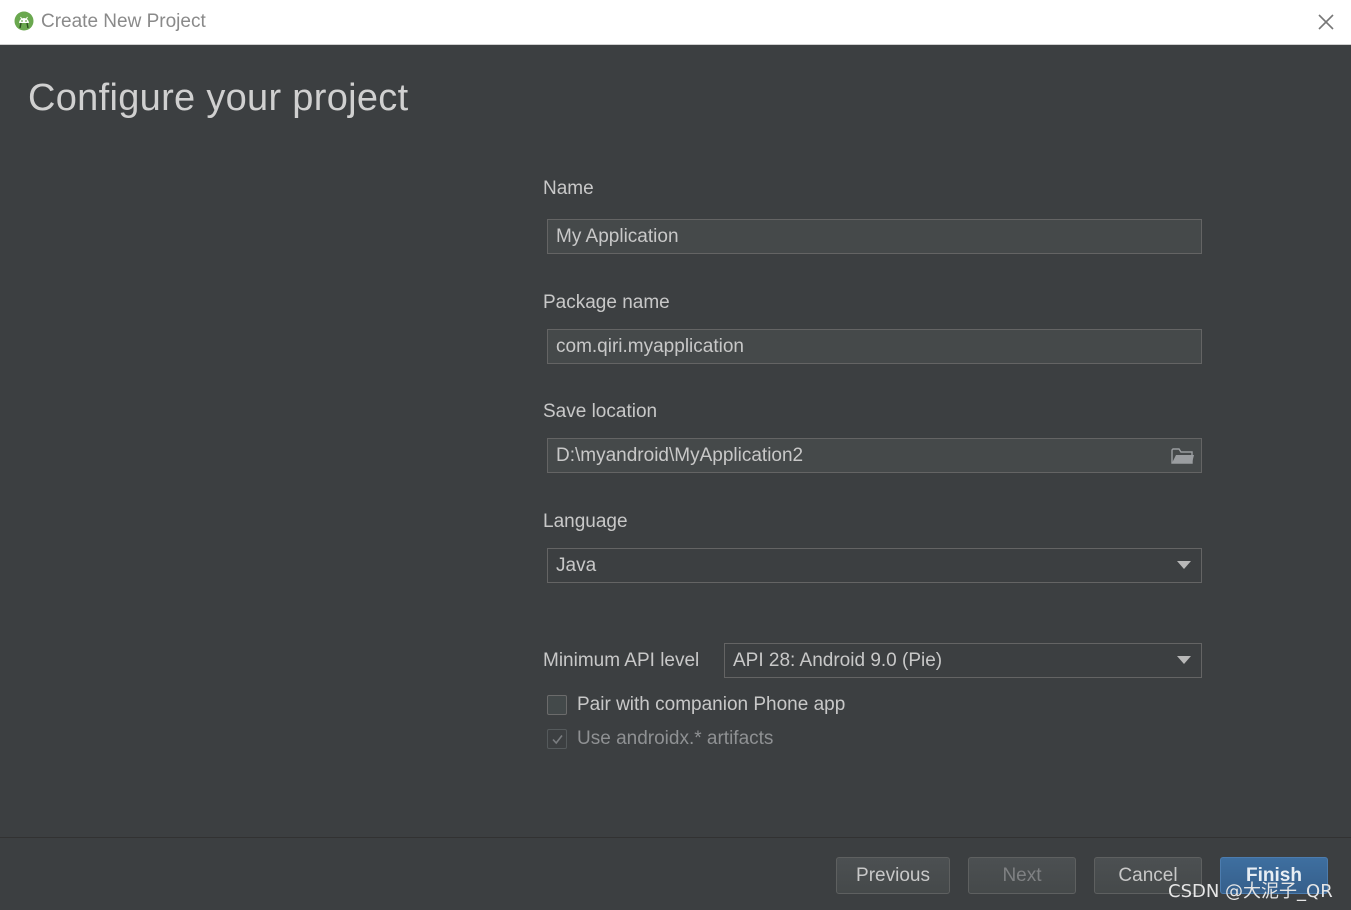 The height and width of the screenshot is (910, 1351). Describe the element at coordinates (123, 21) in the screenshot. I see `window-title: Create New Project` at that location.